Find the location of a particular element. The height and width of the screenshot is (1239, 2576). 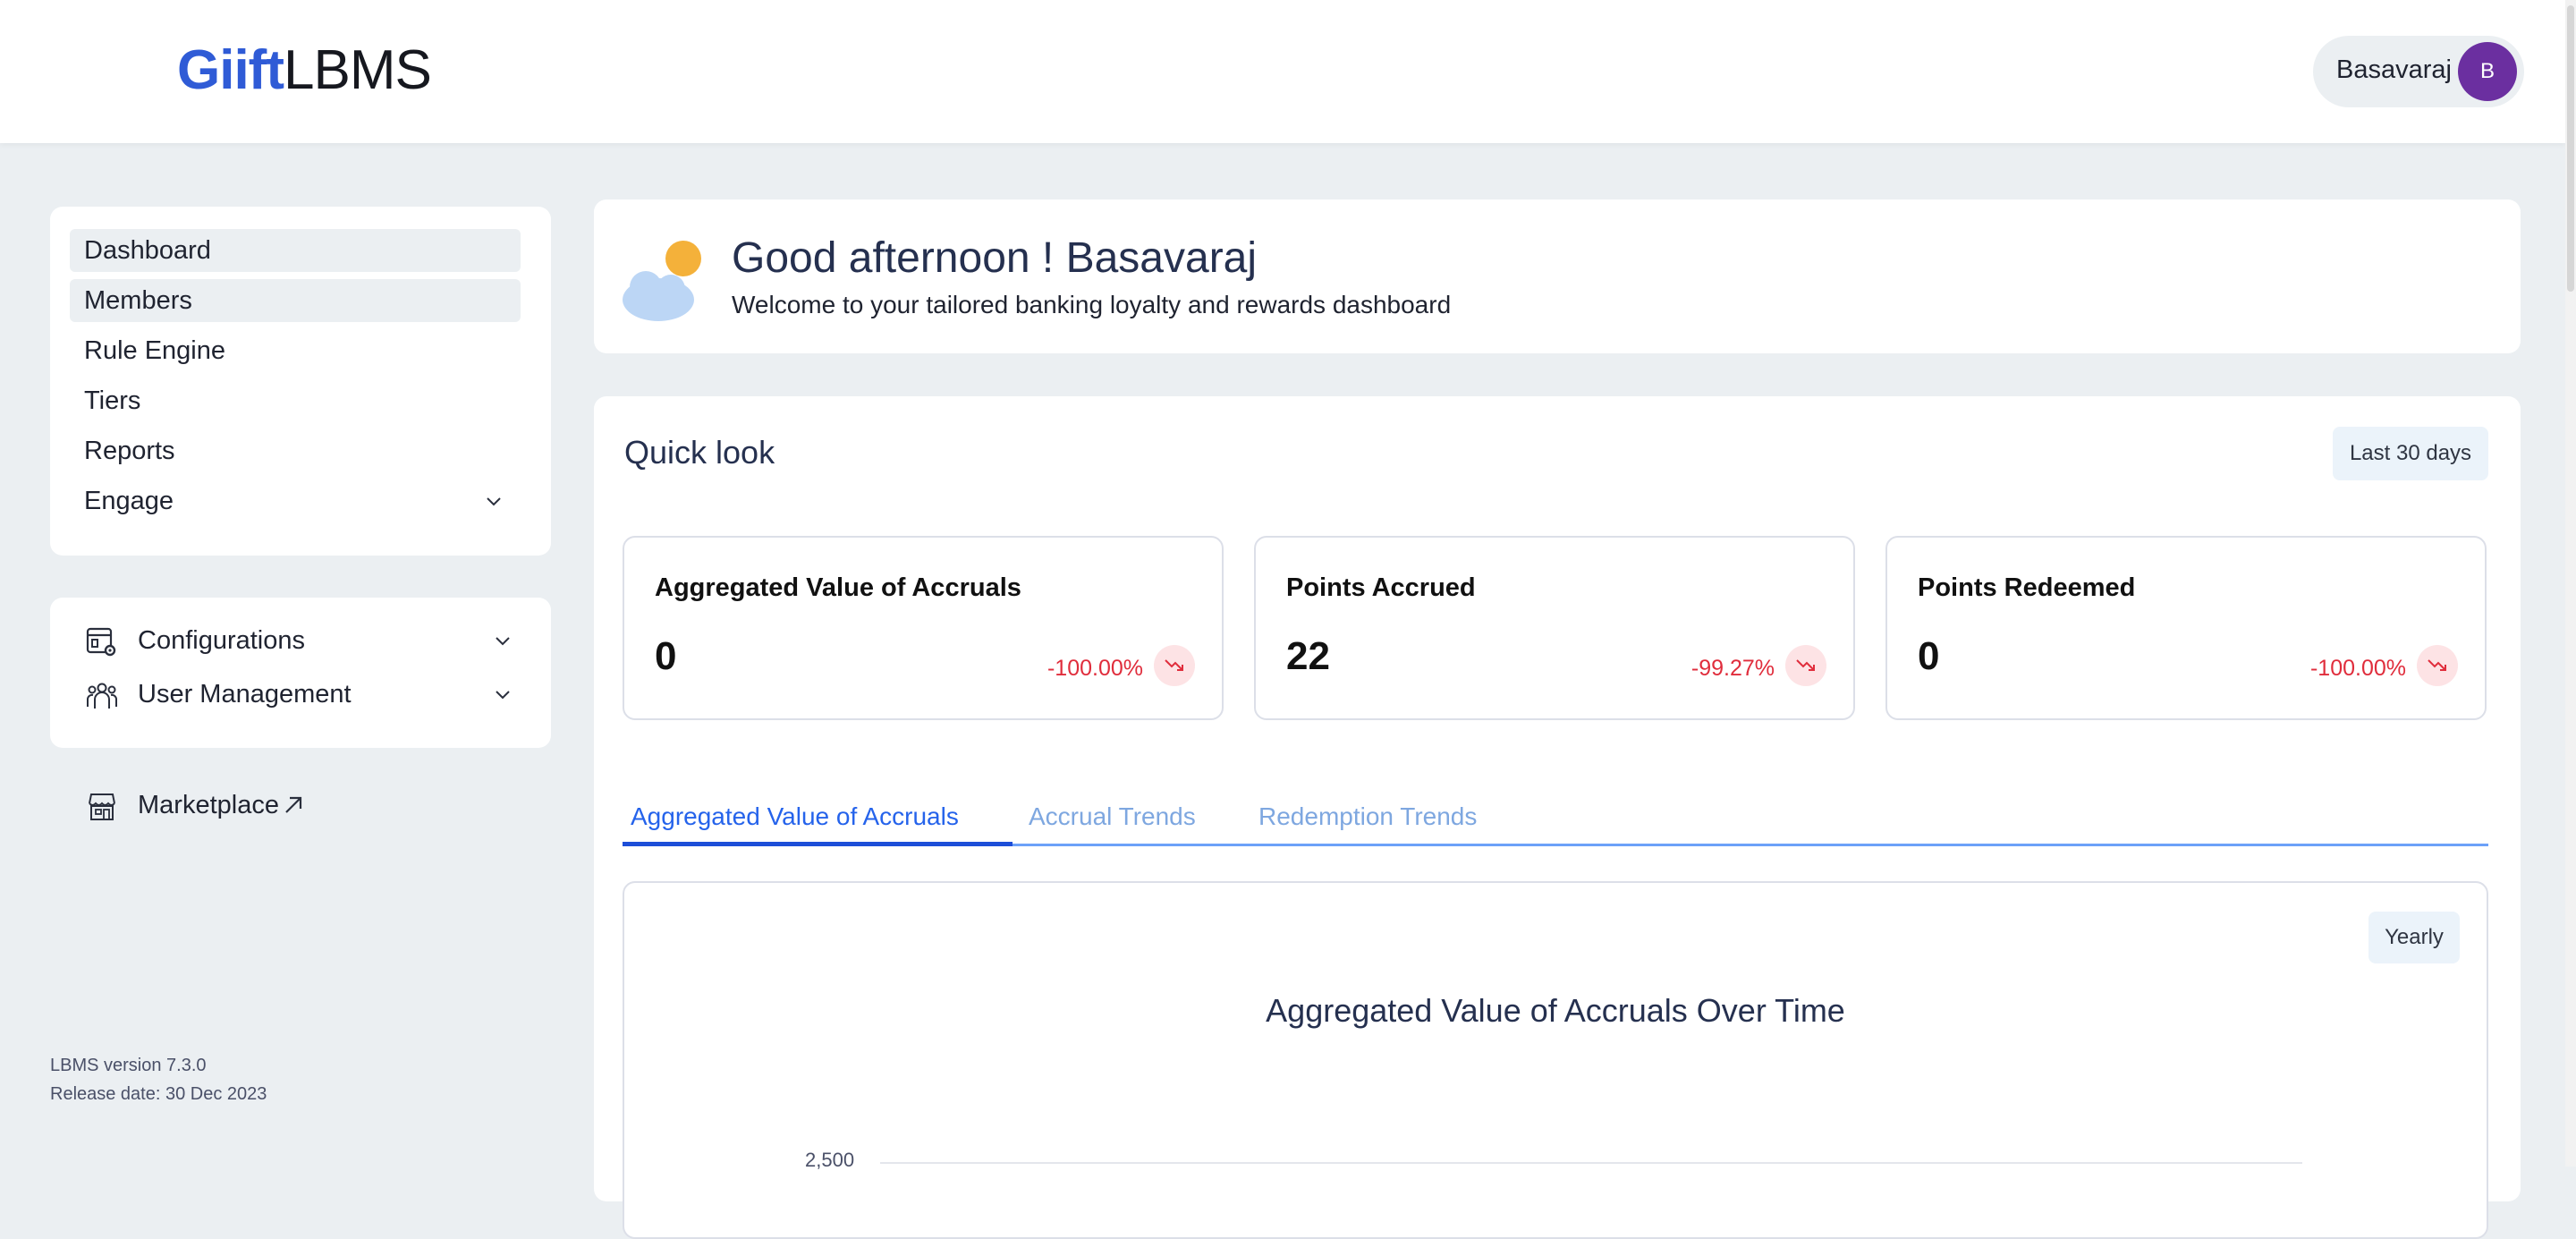

logo-product: LBMS is located at coordinates (357, 70).